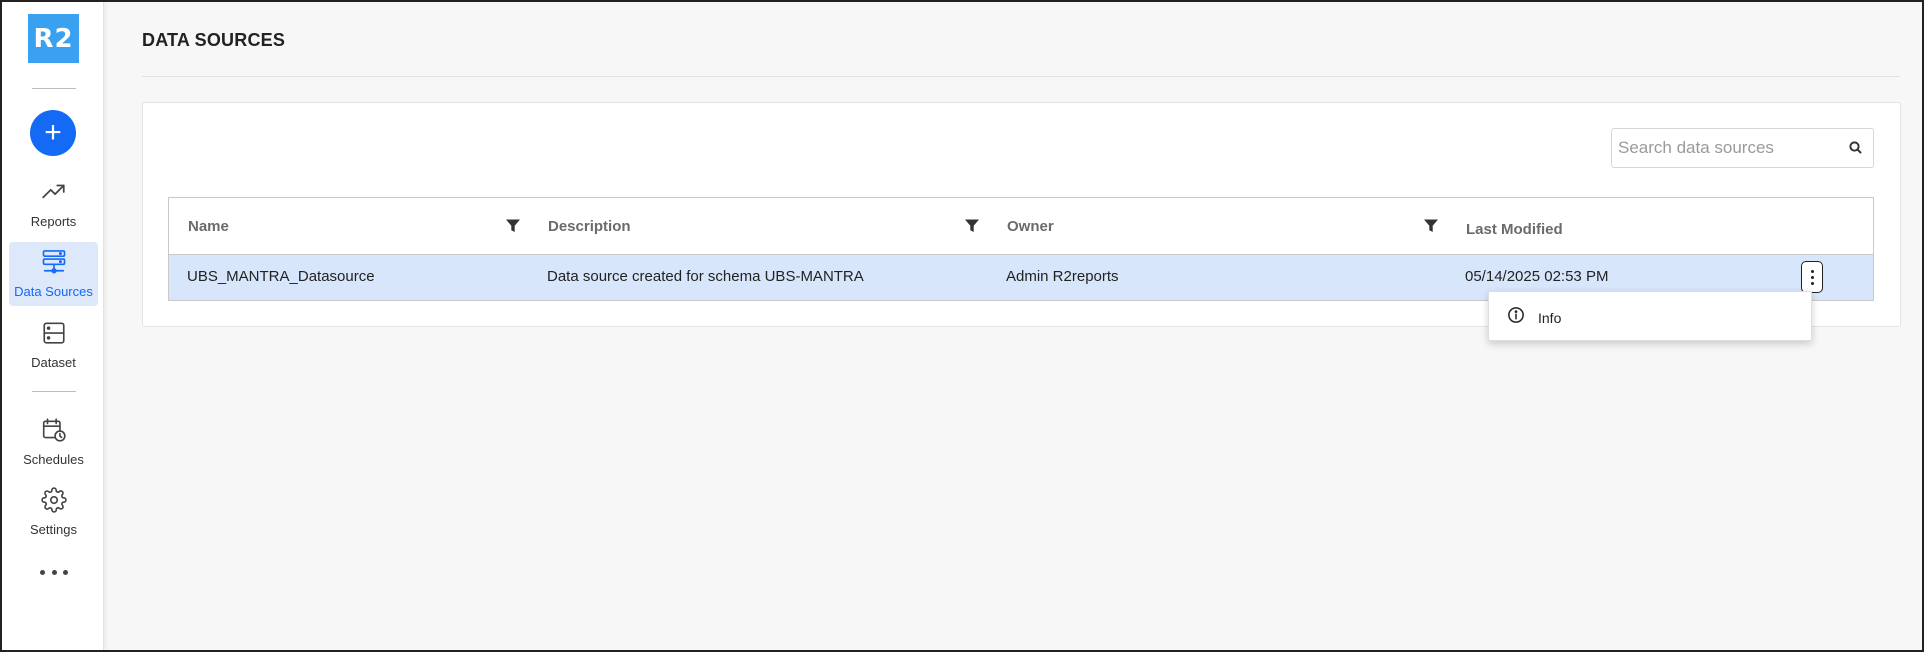 This screenshot has width=1924, height=652. What do you see at coordinates (1812, 277) in the screenshot?
I see `row-actions-button` at bounding box center [1812, 277].